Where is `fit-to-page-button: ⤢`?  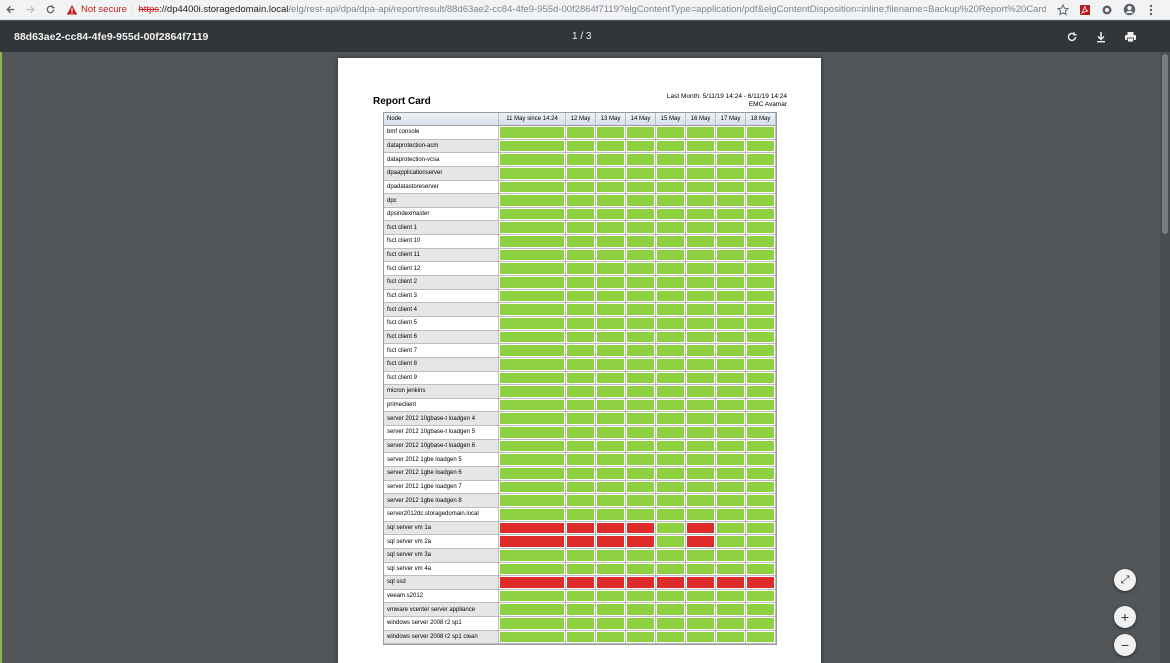
fit-to-page-button: ⤢ is located at coordinates (1125, 580).